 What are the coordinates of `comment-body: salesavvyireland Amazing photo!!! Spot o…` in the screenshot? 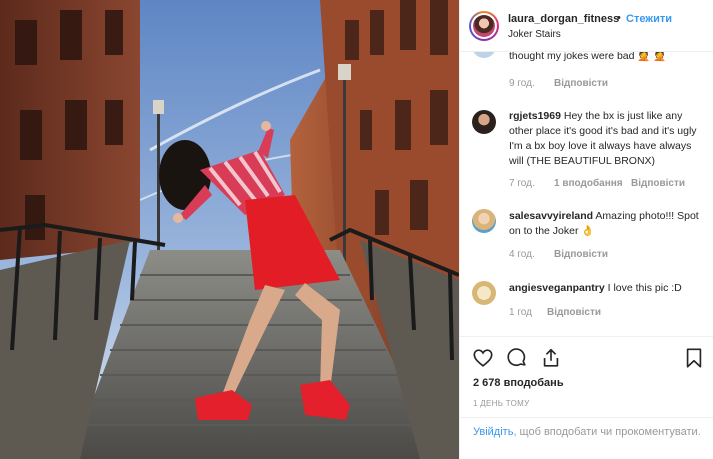 It's located at (607, 224).